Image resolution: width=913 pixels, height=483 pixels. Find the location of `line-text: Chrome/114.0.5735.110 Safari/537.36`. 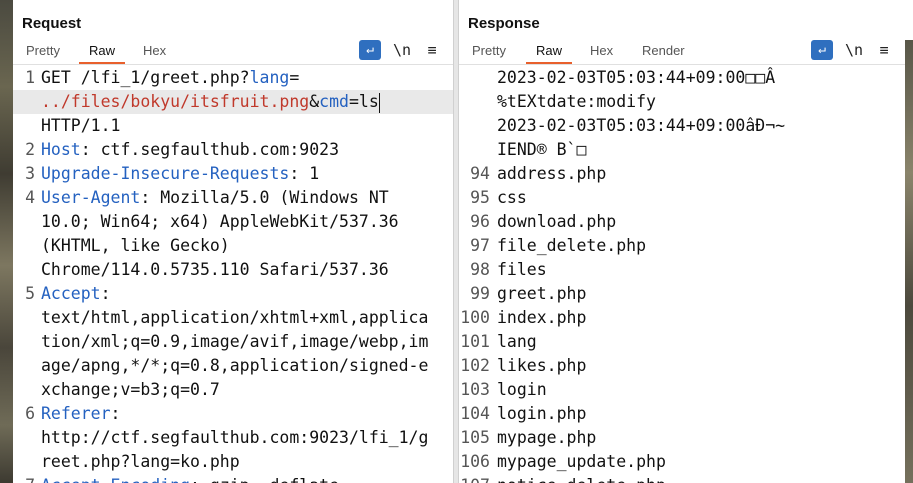

line-text: Chrome/114.0.5735.110 Safari/537.36 is located at coordinates (215, 270).